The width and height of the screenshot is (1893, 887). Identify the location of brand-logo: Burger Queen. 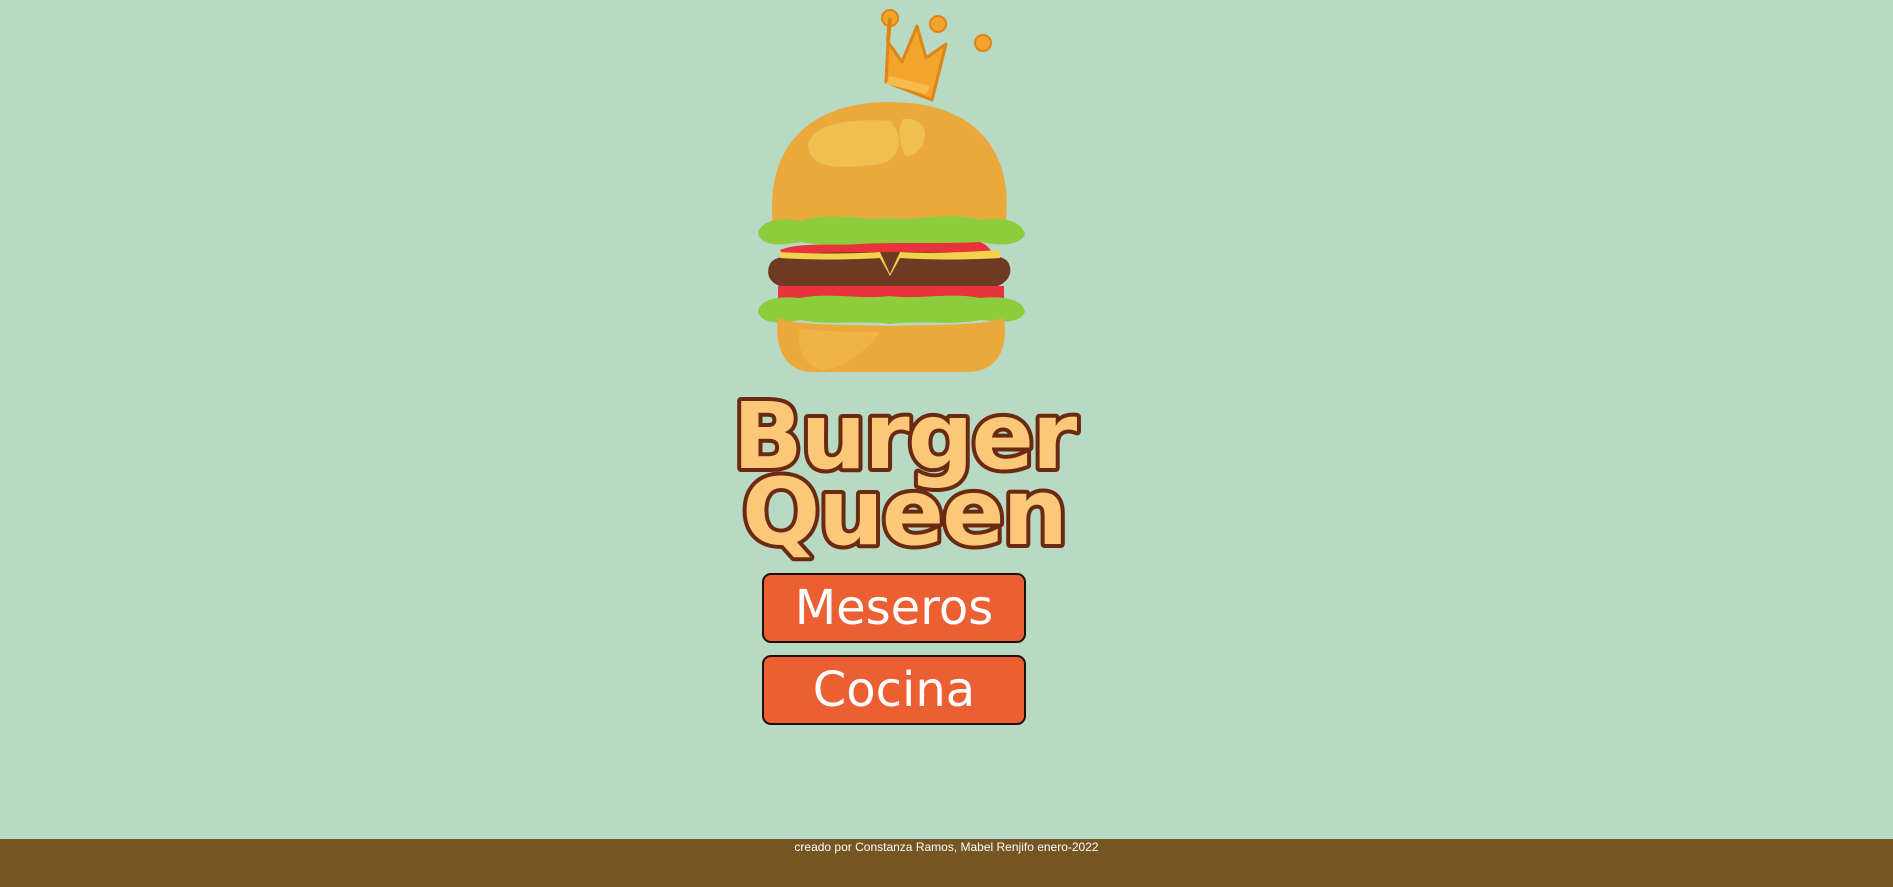
(906, 288).